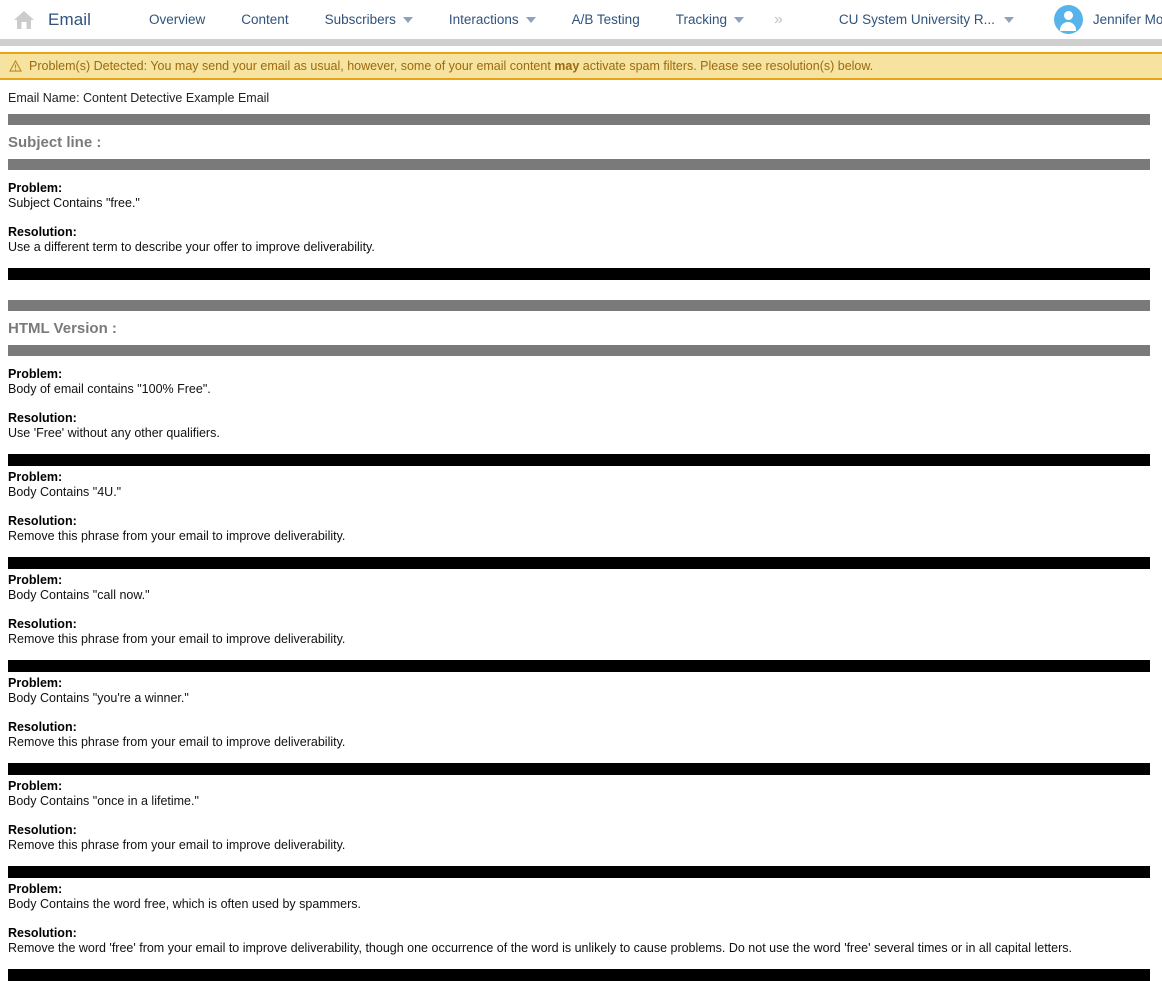  What do you see at coordinates (62, 328) in the screenshot?
I see `section-title-html-version: HTML Version :` at bounding box center [62, 328].